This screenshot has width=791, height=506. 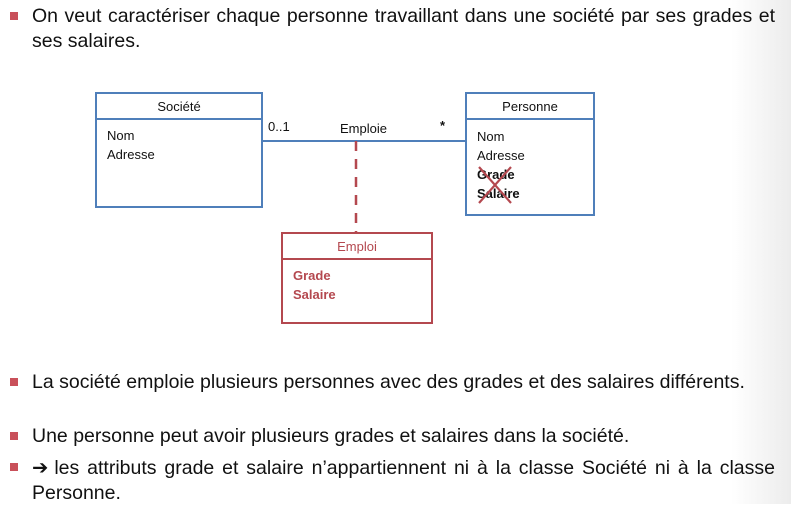 What do you see at coordinates (443, 125) in the screenshot?
I see `multiplicity-personne: *` at bounding box center [443, 125].